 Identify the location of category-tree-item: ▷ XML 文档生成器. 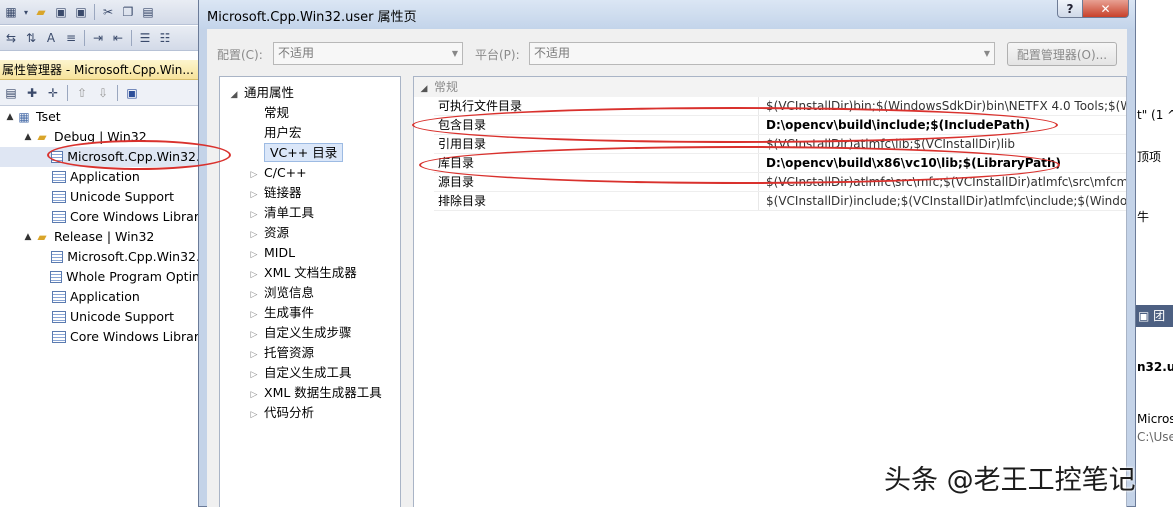
(302, 273).